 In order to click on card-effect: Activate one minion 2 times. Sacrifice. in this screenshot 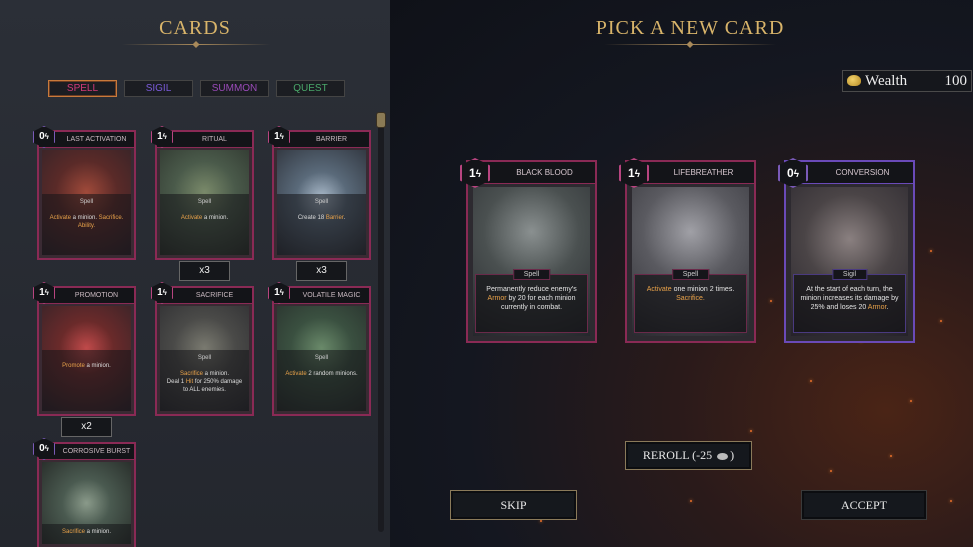, I will do `click(690, 294)`.